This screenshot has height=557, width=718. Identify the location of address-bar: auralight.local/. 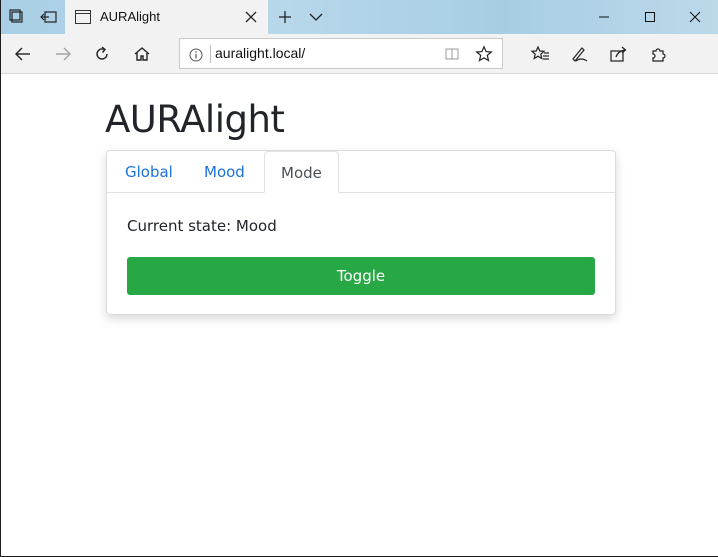
(341, 53).